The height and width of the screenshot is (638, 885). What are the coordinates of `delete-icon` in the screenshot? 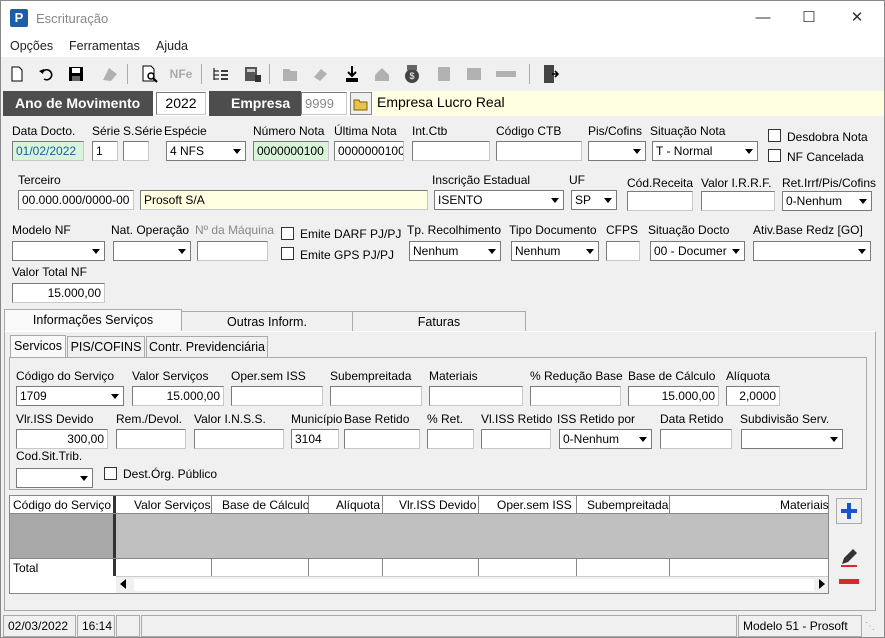 It's located at (110, 74).